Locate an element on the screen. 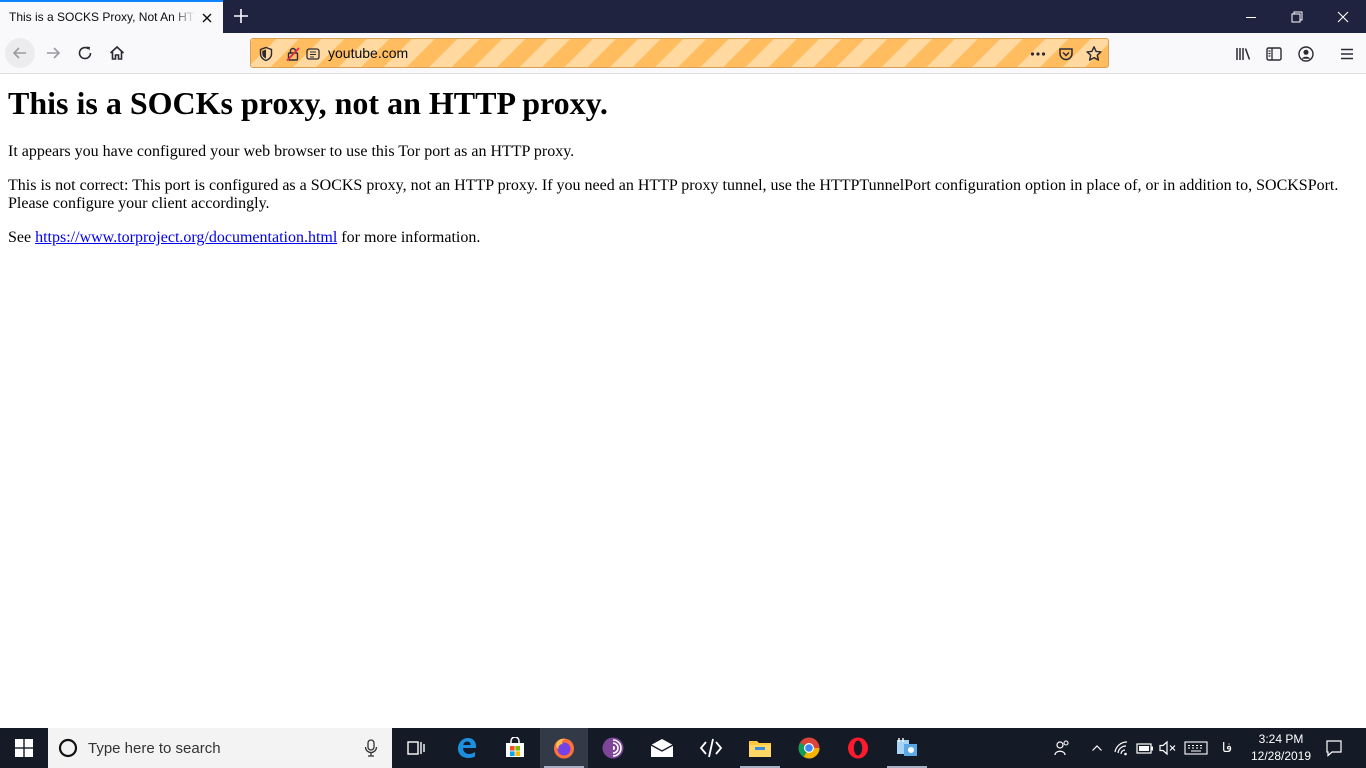  chrome-icon is located at coordinates (809, 748).